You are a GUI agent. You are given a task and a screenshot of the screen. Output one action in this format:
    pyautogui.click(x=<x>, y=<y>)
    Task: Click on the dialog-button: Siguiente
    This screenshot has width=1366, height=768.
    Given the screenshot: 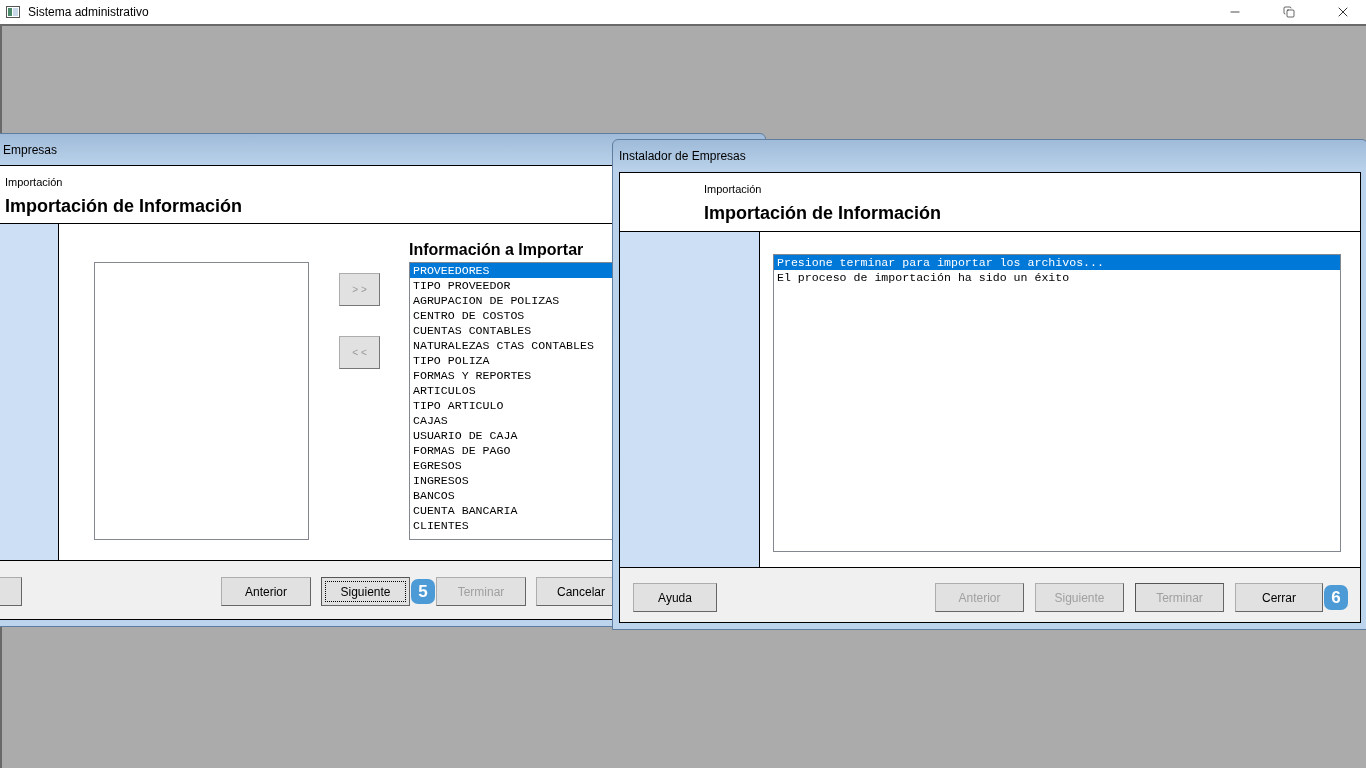 What is the action you would take?
    pyautogui.click(x=365, y=591)
    